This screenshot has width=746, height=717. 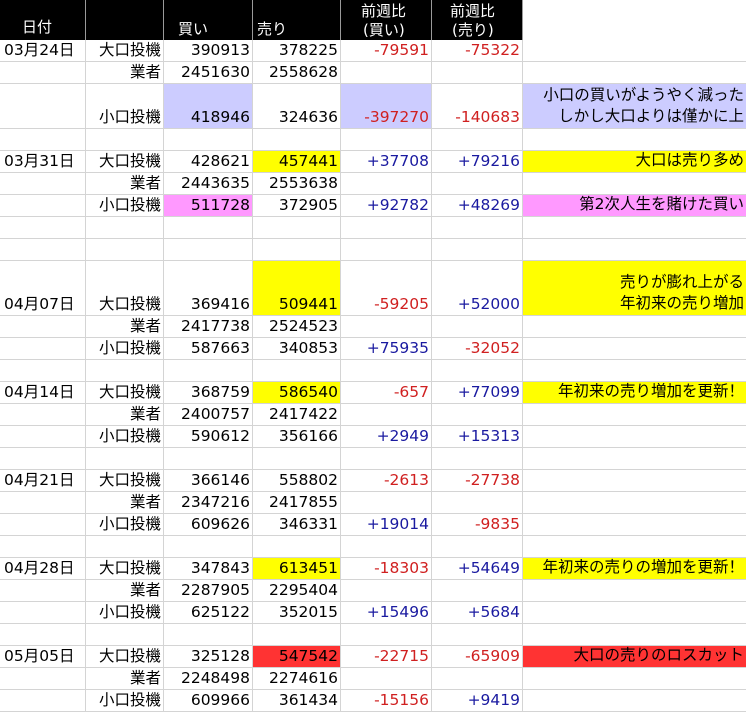 What do you see at coordinates (297, 415) in the screenshot?
I see `sell-cell: 2417422` at bounding box center [297, 415].